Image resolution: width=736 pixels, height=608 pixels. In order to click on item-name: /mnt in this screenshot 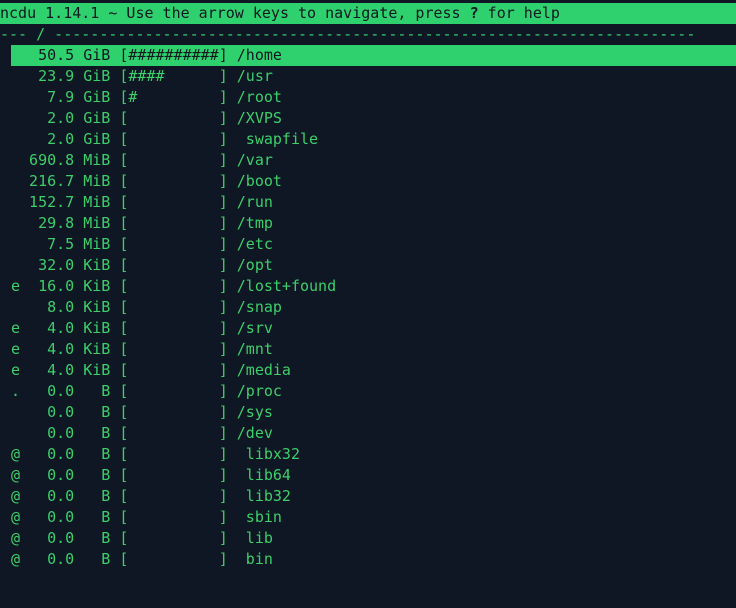, I will do `click(254, 349)`.